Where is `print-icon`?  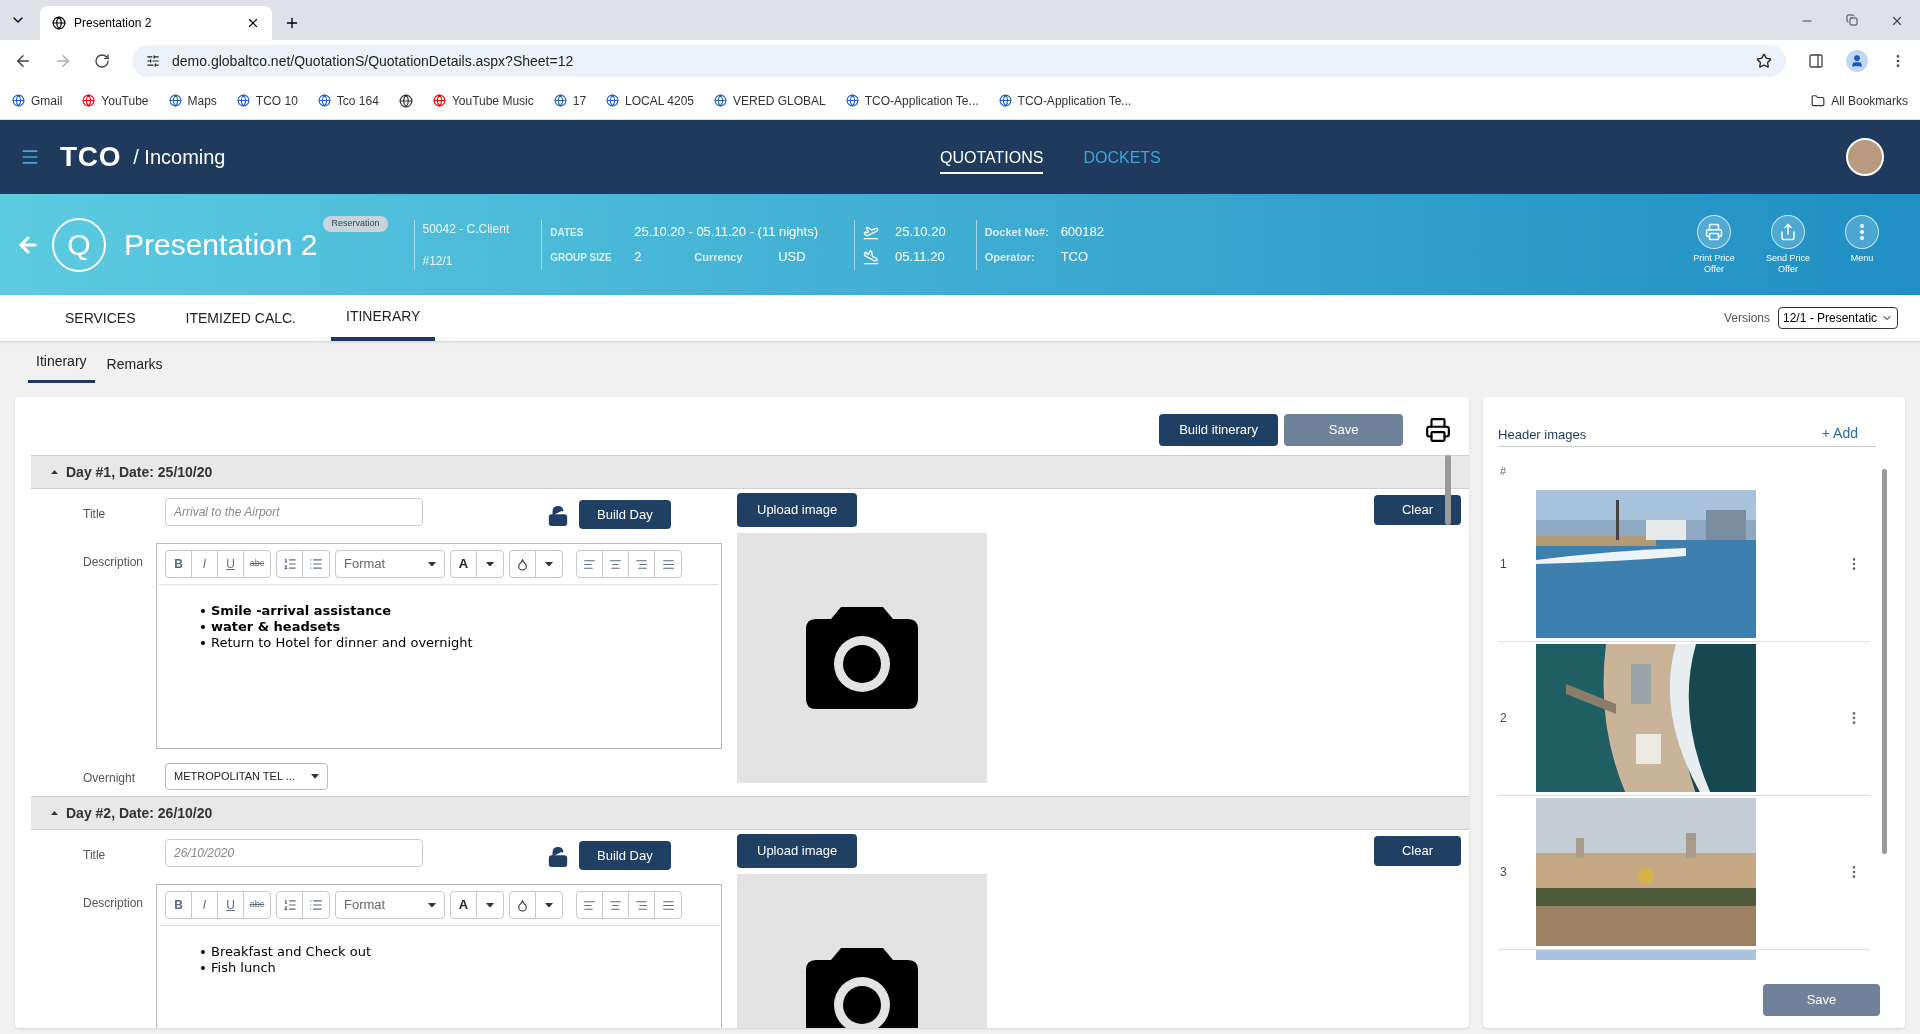 print-icon is located at coordinates (1438, 430).